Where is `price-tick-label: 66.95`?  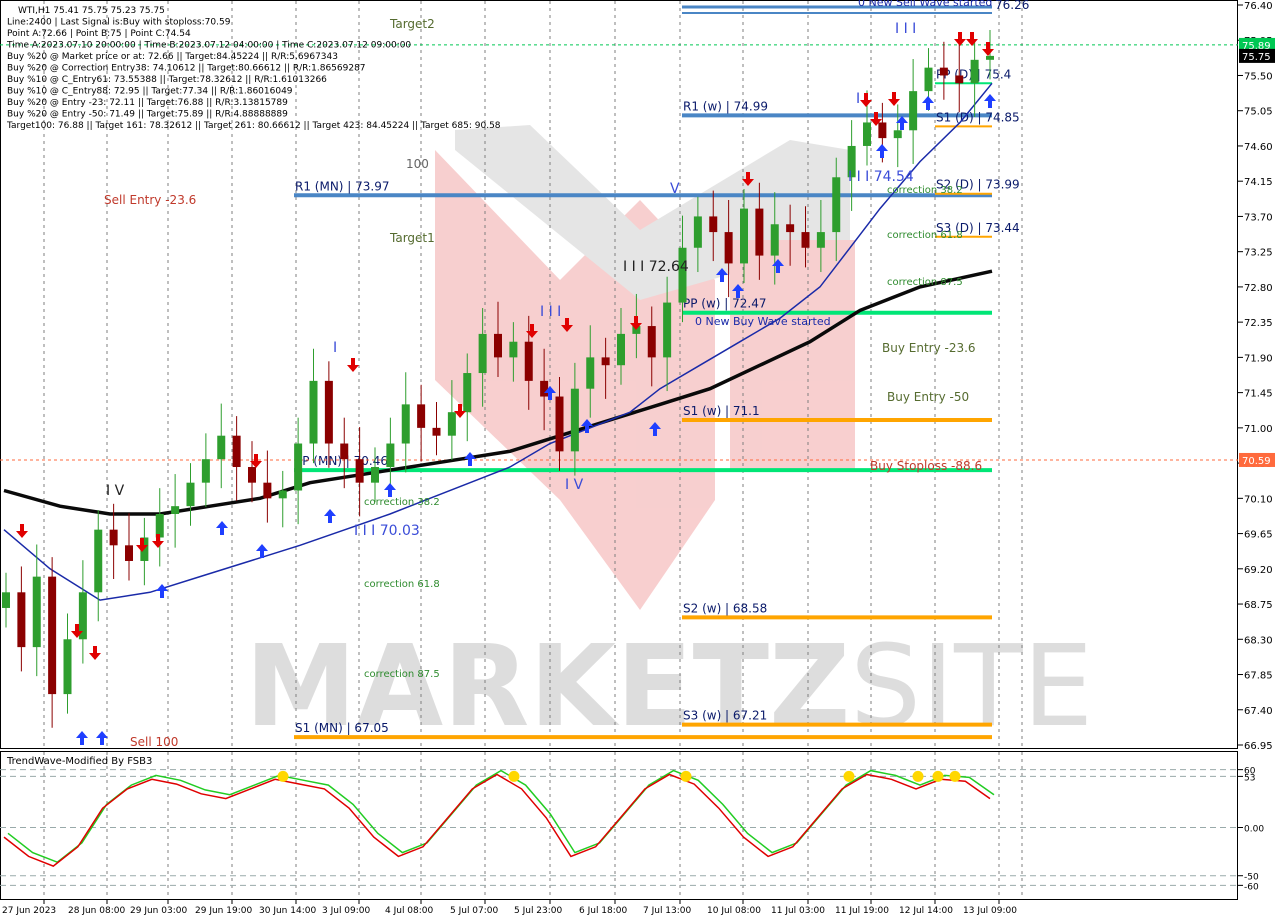 price-tick-label: 66.95 is located at coordinates (1258, 746).